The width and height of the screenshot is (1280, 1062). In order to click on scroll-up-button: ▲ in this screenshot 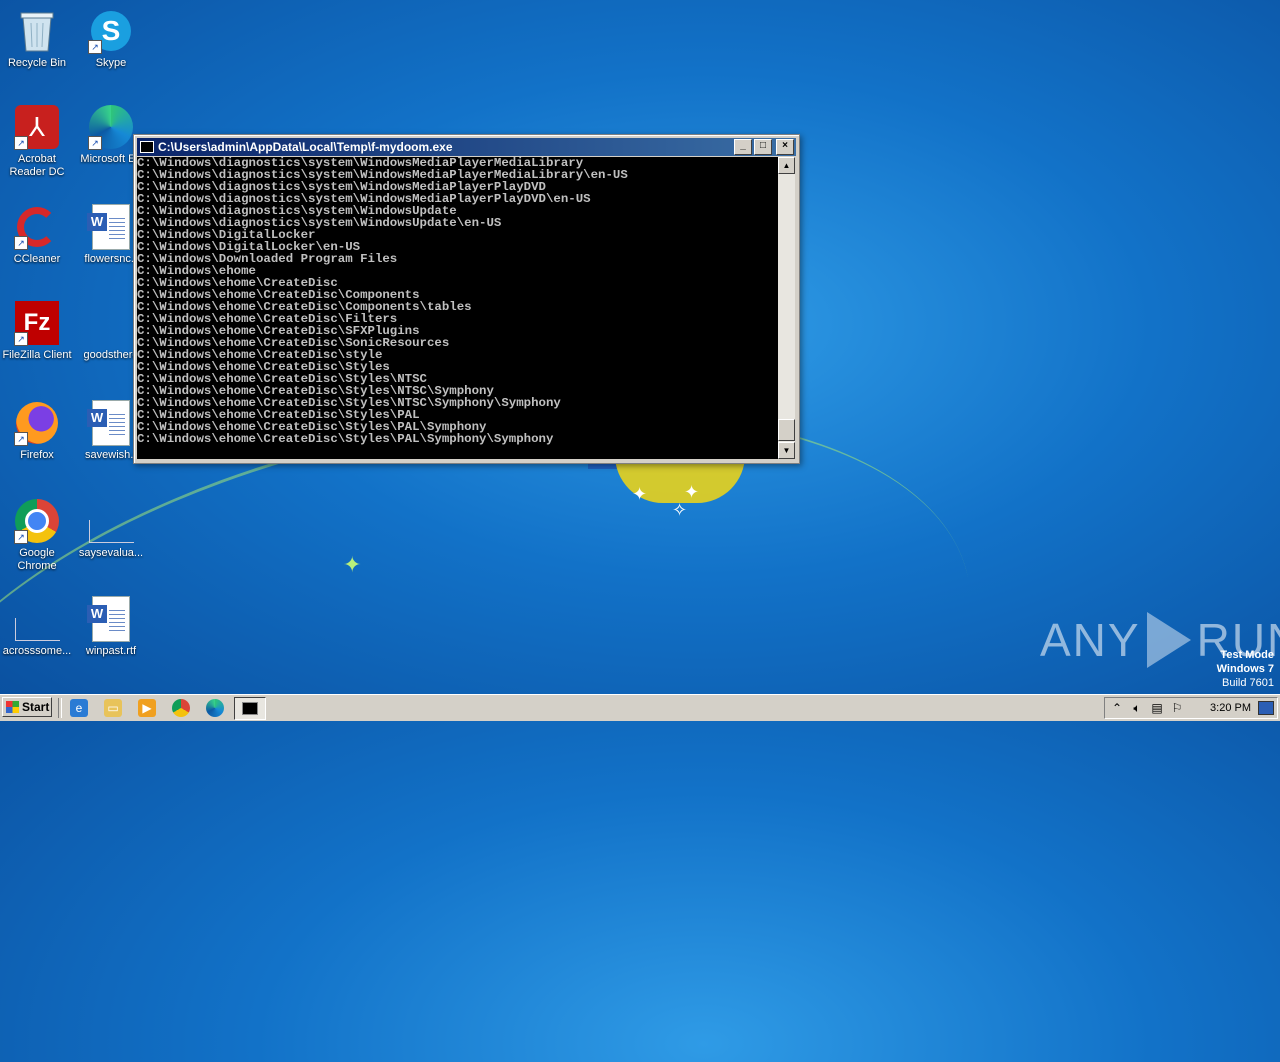, I will do `click(786, 165)`.